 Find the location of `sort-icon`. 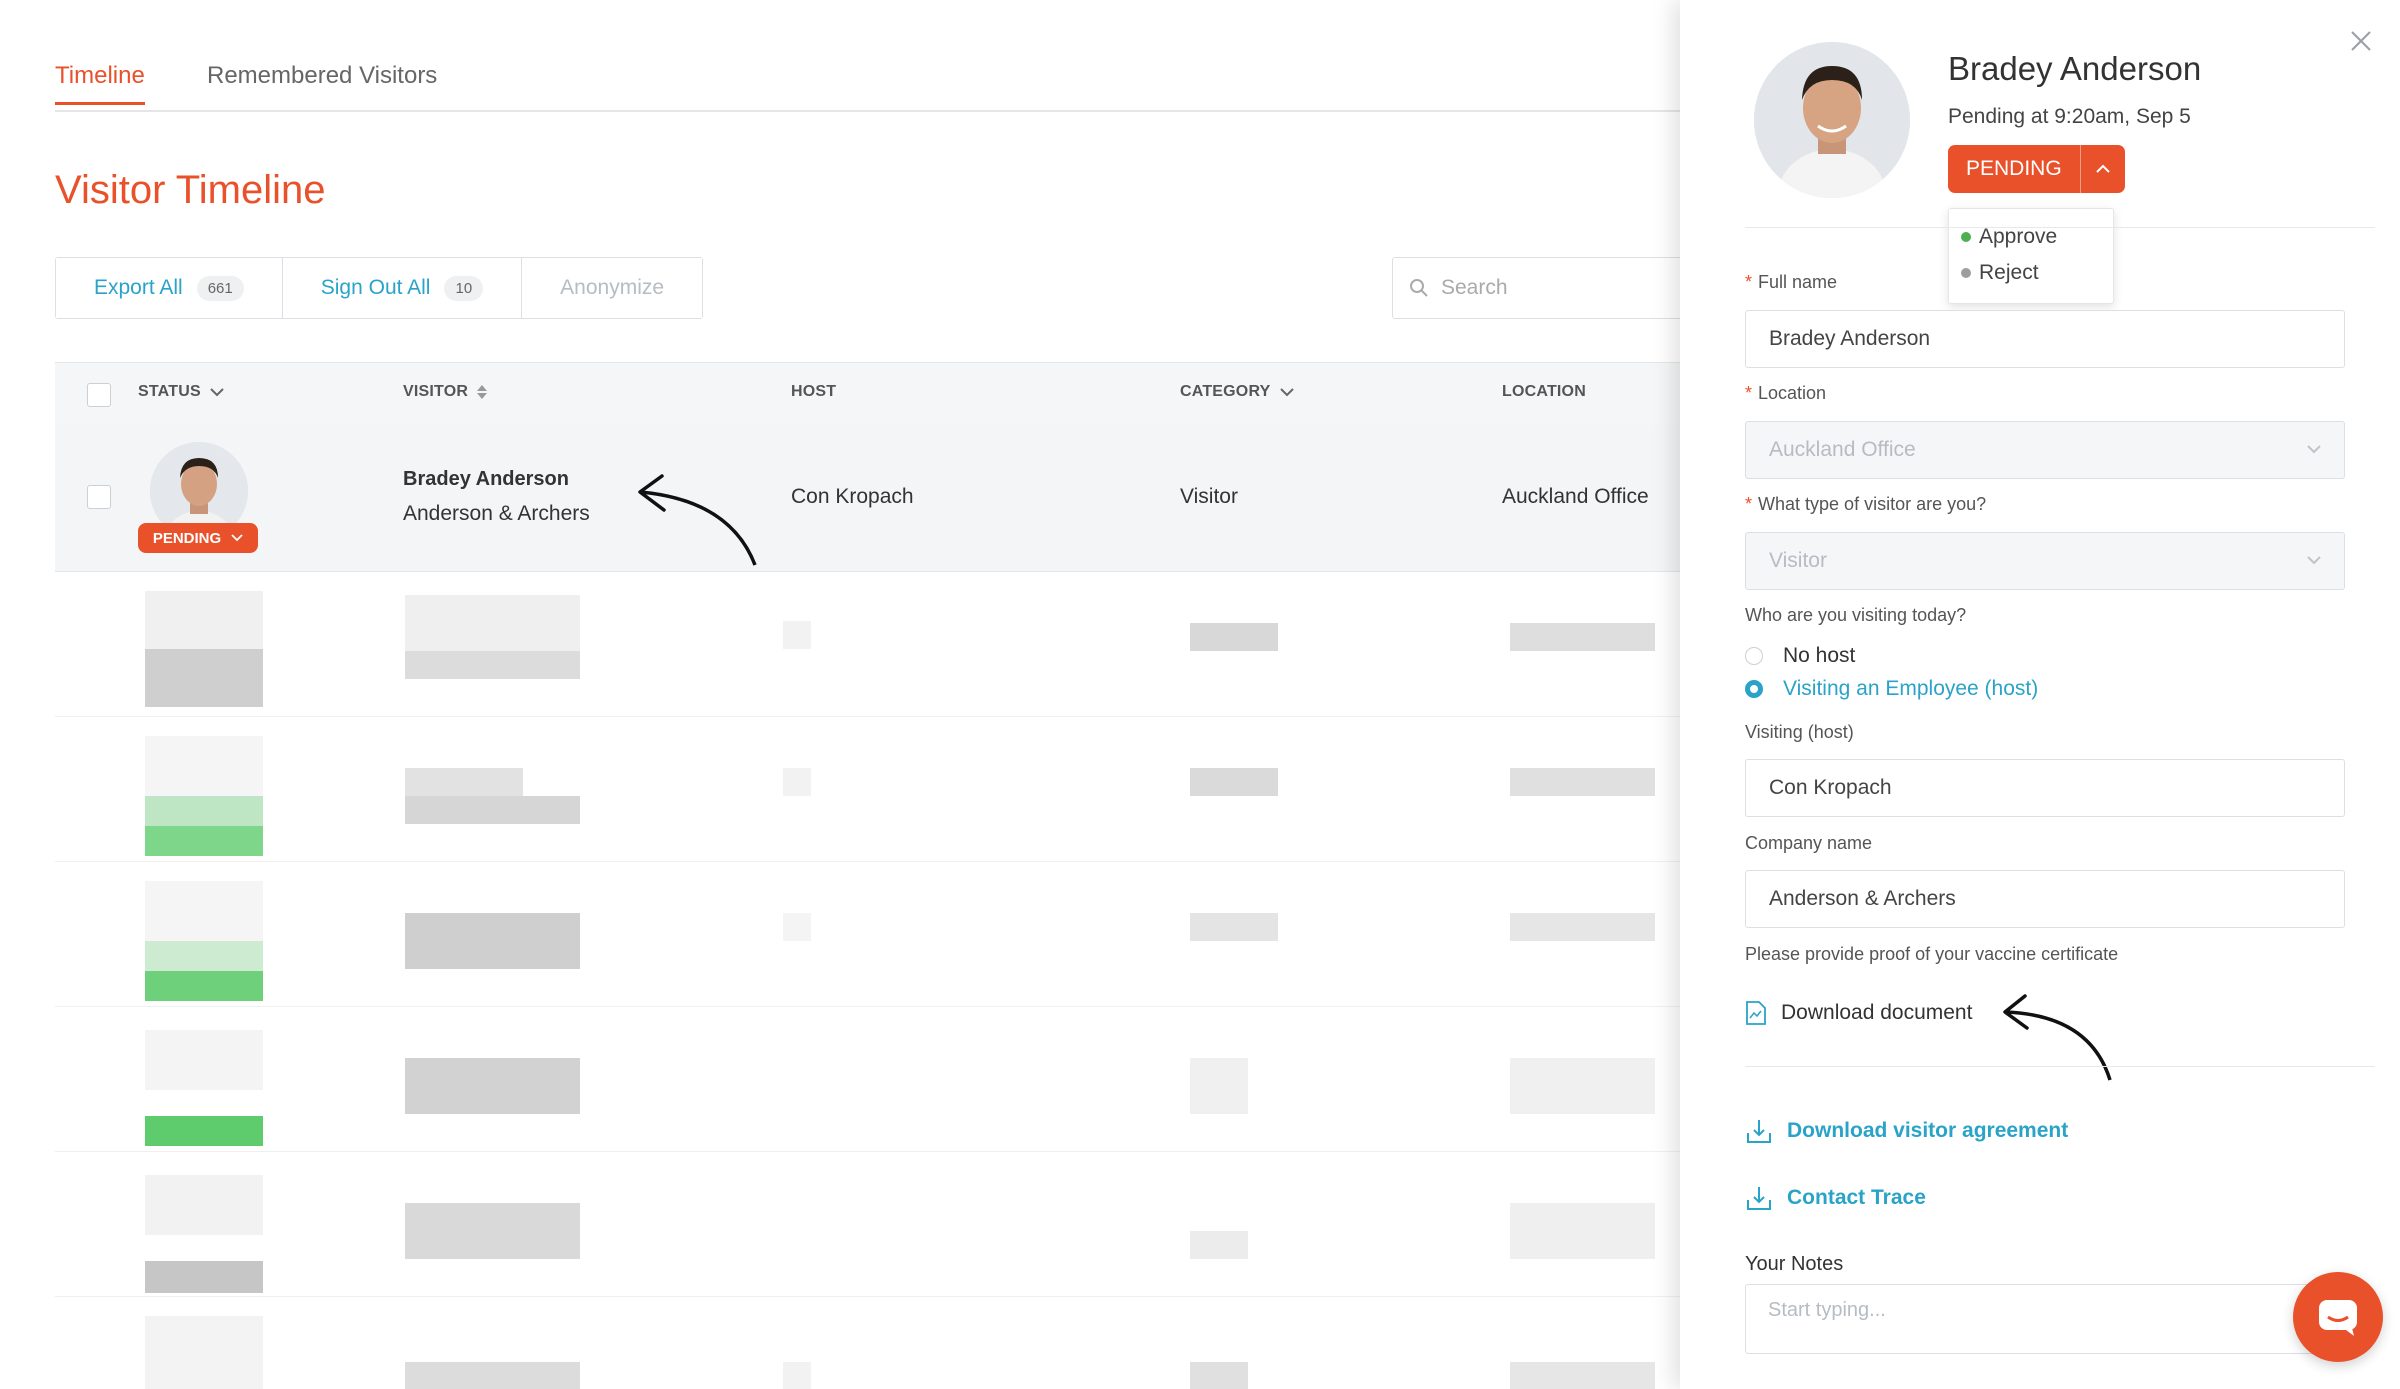

sort-icon is located at coordinates (482, 392).